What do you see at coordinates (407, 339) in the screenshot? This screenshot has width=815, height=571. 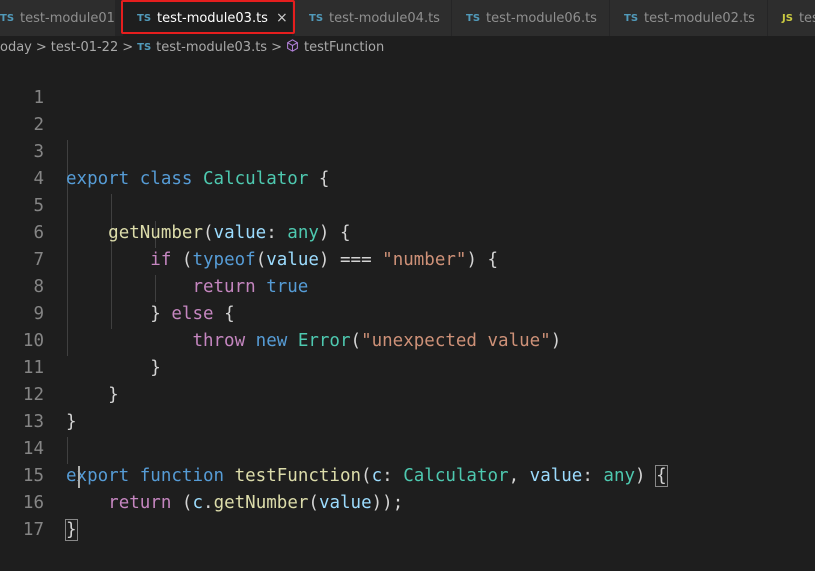 I see `code-line: 10 }` at bounding box center [407, 339].